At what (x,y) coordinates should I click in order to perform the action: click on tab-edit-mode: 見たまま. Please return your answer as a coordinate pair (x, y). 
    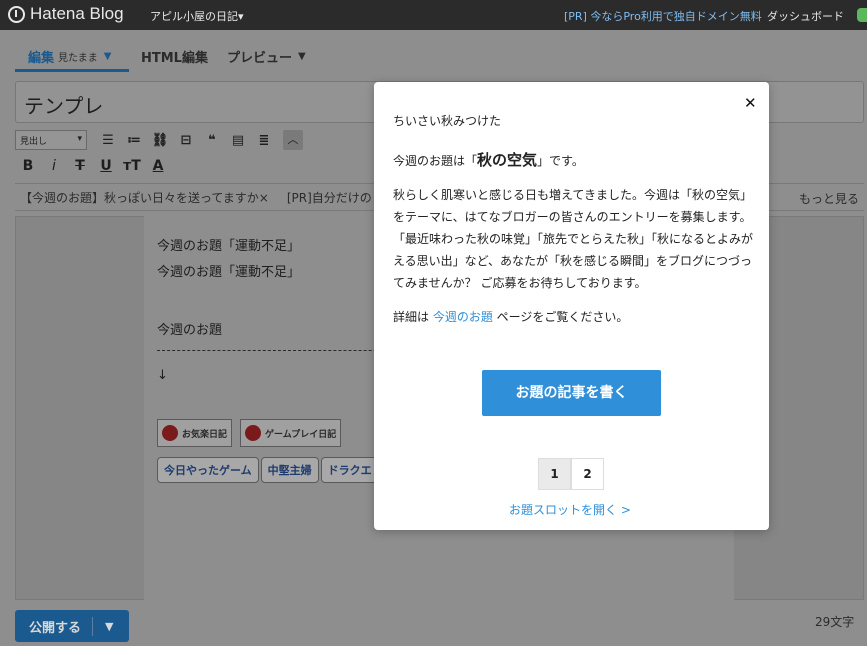
    Looking at the image, I should click on (78, 58).